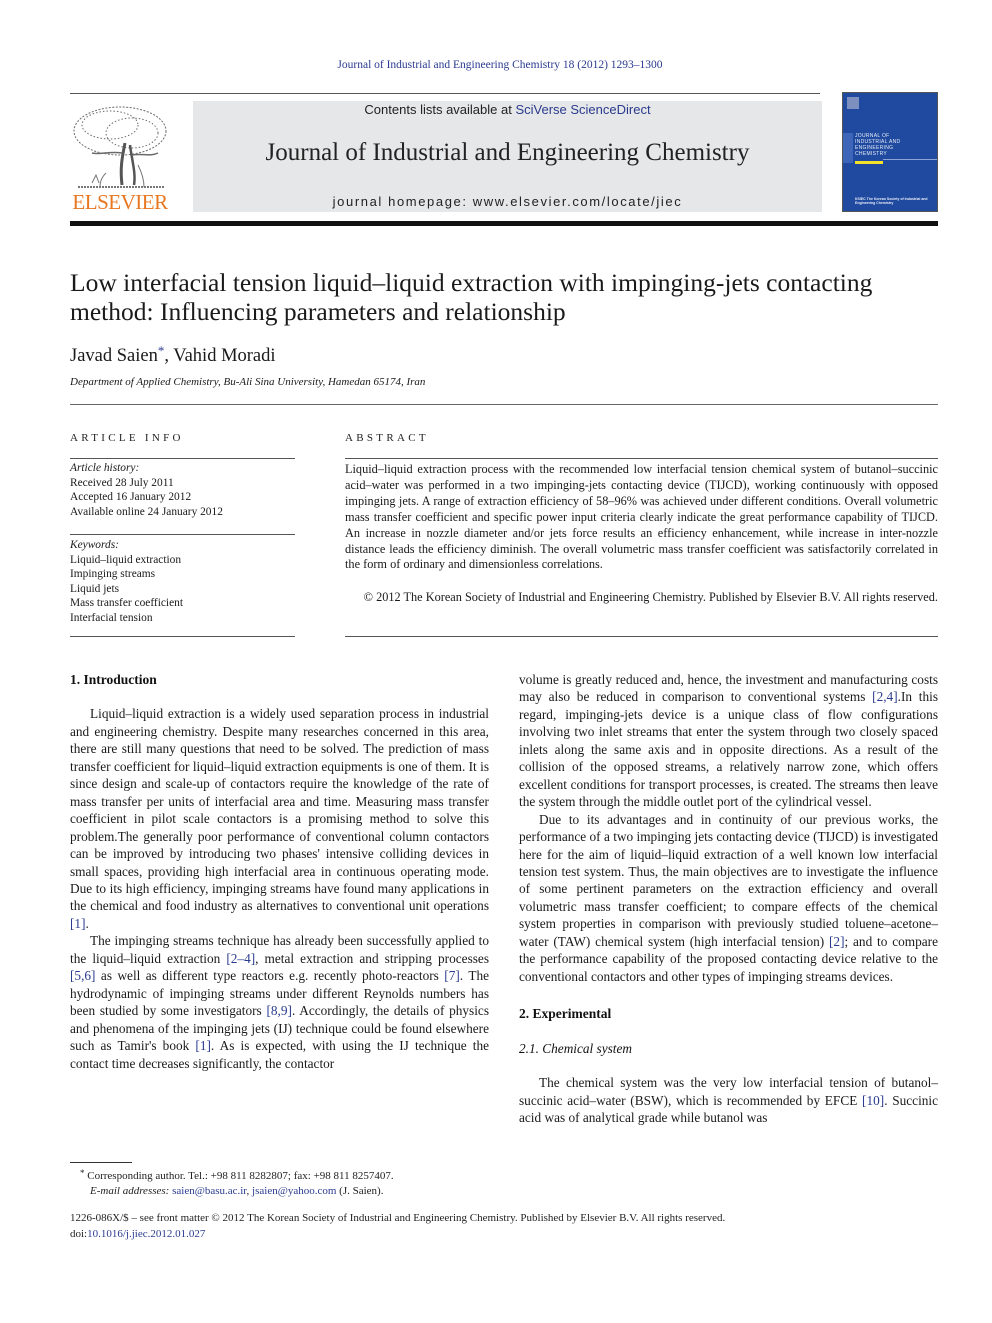 The image size is (992, 1323). Describe the element at coordinates (82, 1173) in the screenshot. I see `footnote-marker: *` at that location.